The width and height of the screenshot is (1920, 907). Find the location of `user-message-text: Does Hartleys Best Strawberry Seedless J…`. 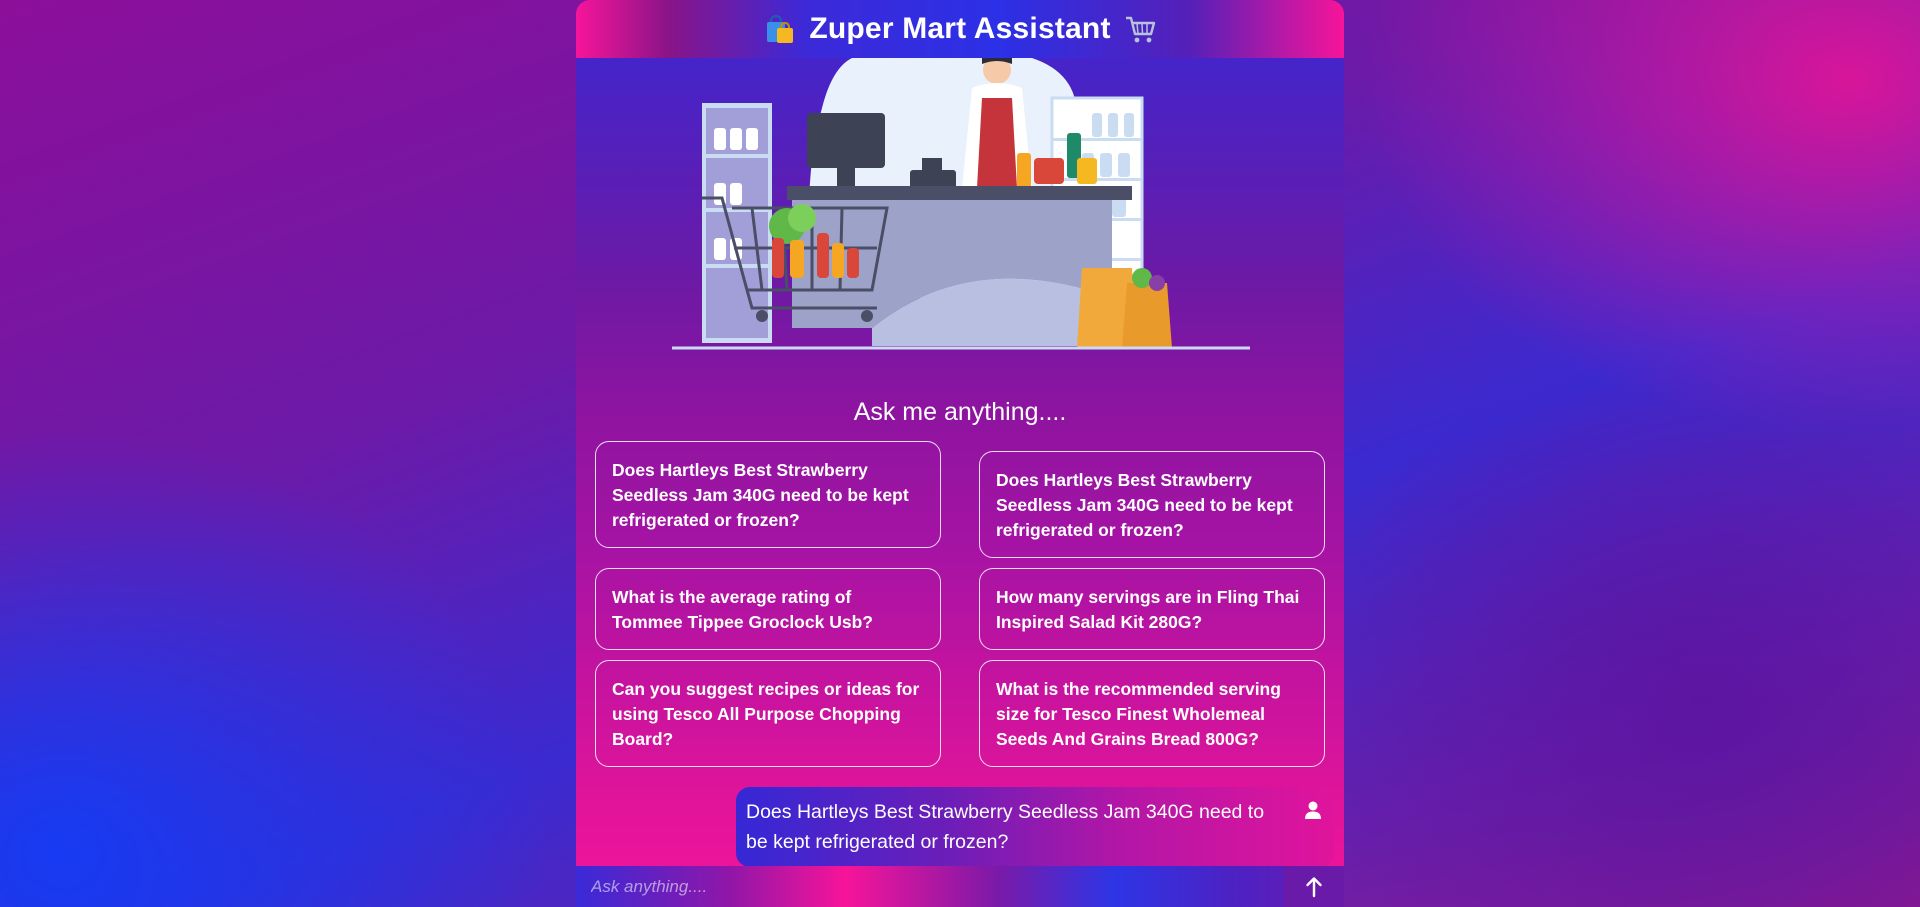

user-message-text: Does Hartleys Best Strawberry Seedless J… is located at coordinates (1005, 827).